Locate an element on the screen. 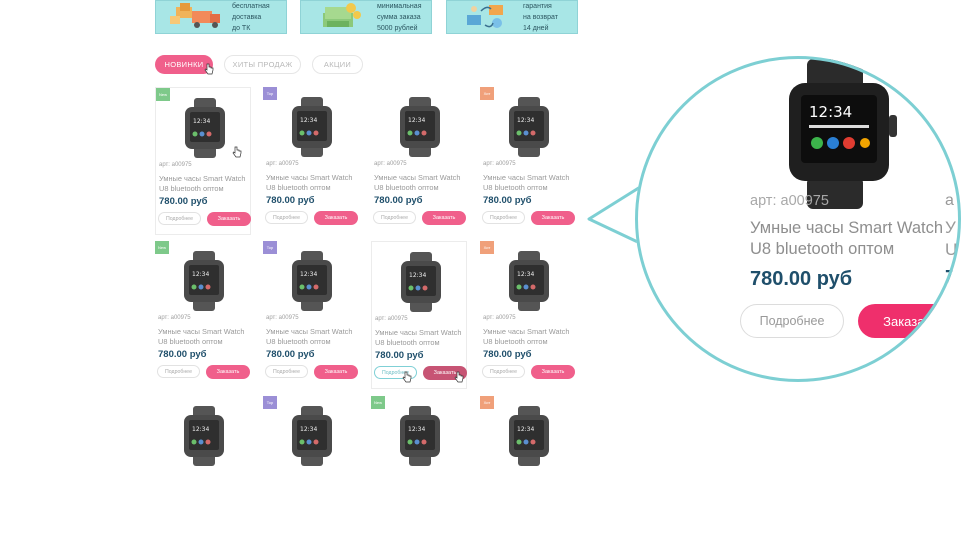  tab-sales: АКЦИИ is located at coordinates (337, 64).